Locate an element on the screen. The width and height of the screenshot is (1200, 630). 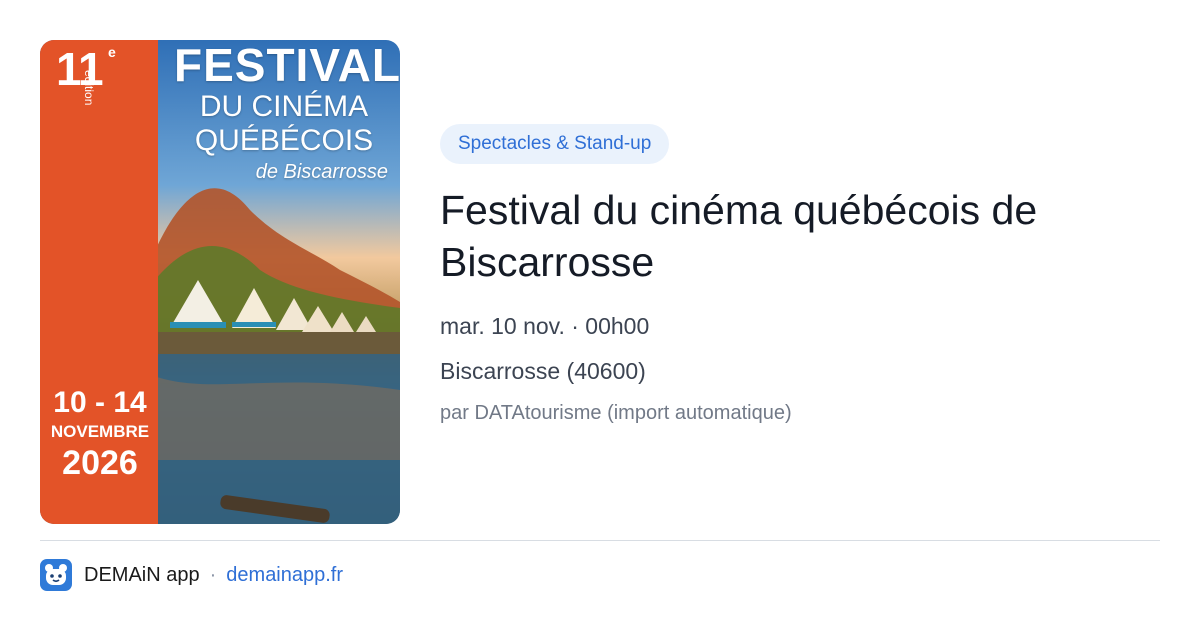
footer-divider is located at coordinates (600, 540).